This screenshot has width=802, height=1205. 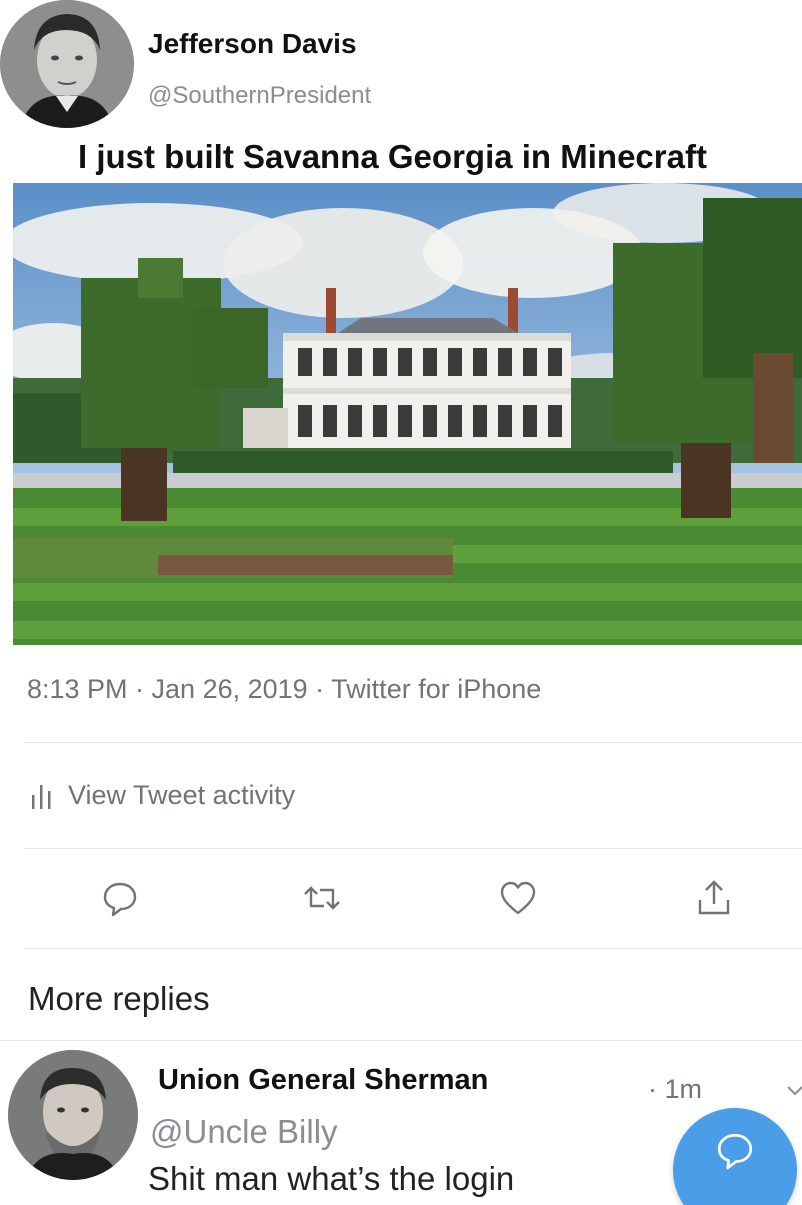 What do you see at coordinates (252, 44) in the screenshot?
I see `author-name: Jefferson Davis` at bounding box center [252, 44].